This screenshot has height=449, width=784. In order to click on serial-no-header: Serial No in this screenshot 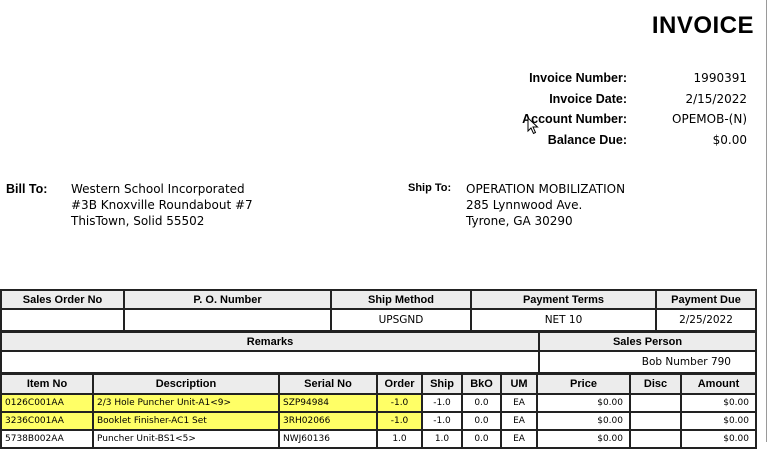, I will do `click(328, 384)`.